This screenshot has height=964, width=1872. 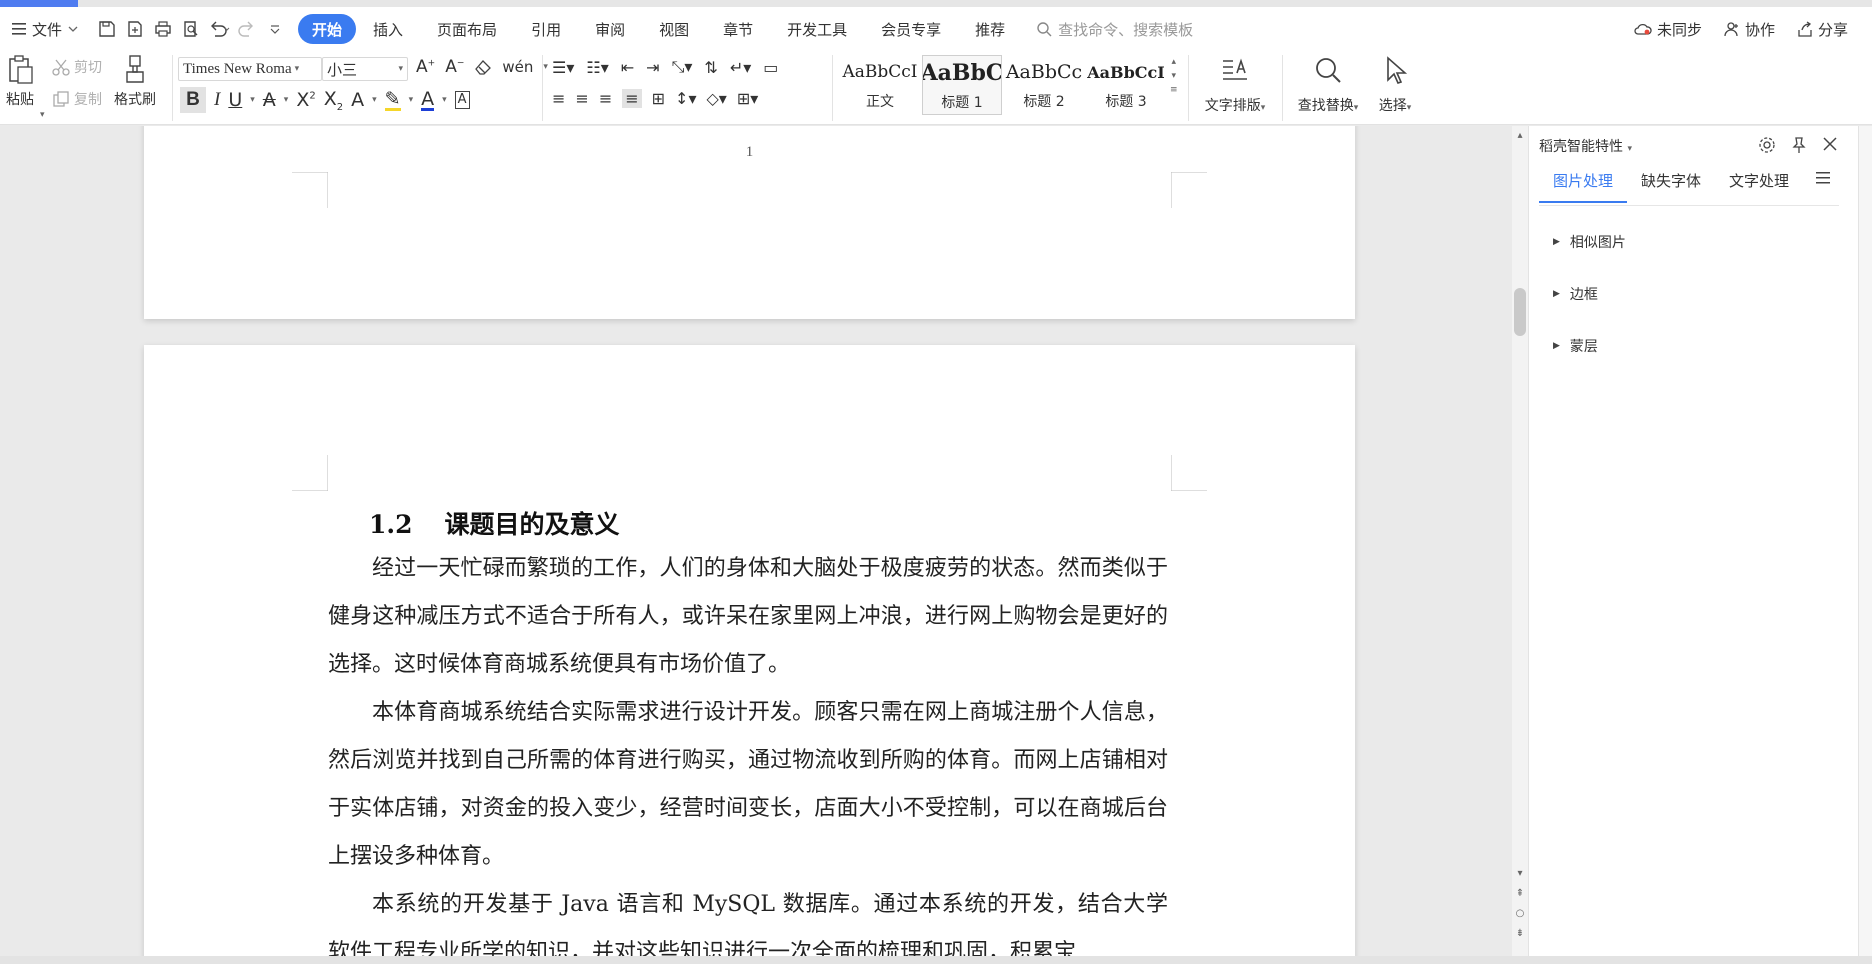 I want to click on panel-menu-icon, so click(x=1823, y=178).